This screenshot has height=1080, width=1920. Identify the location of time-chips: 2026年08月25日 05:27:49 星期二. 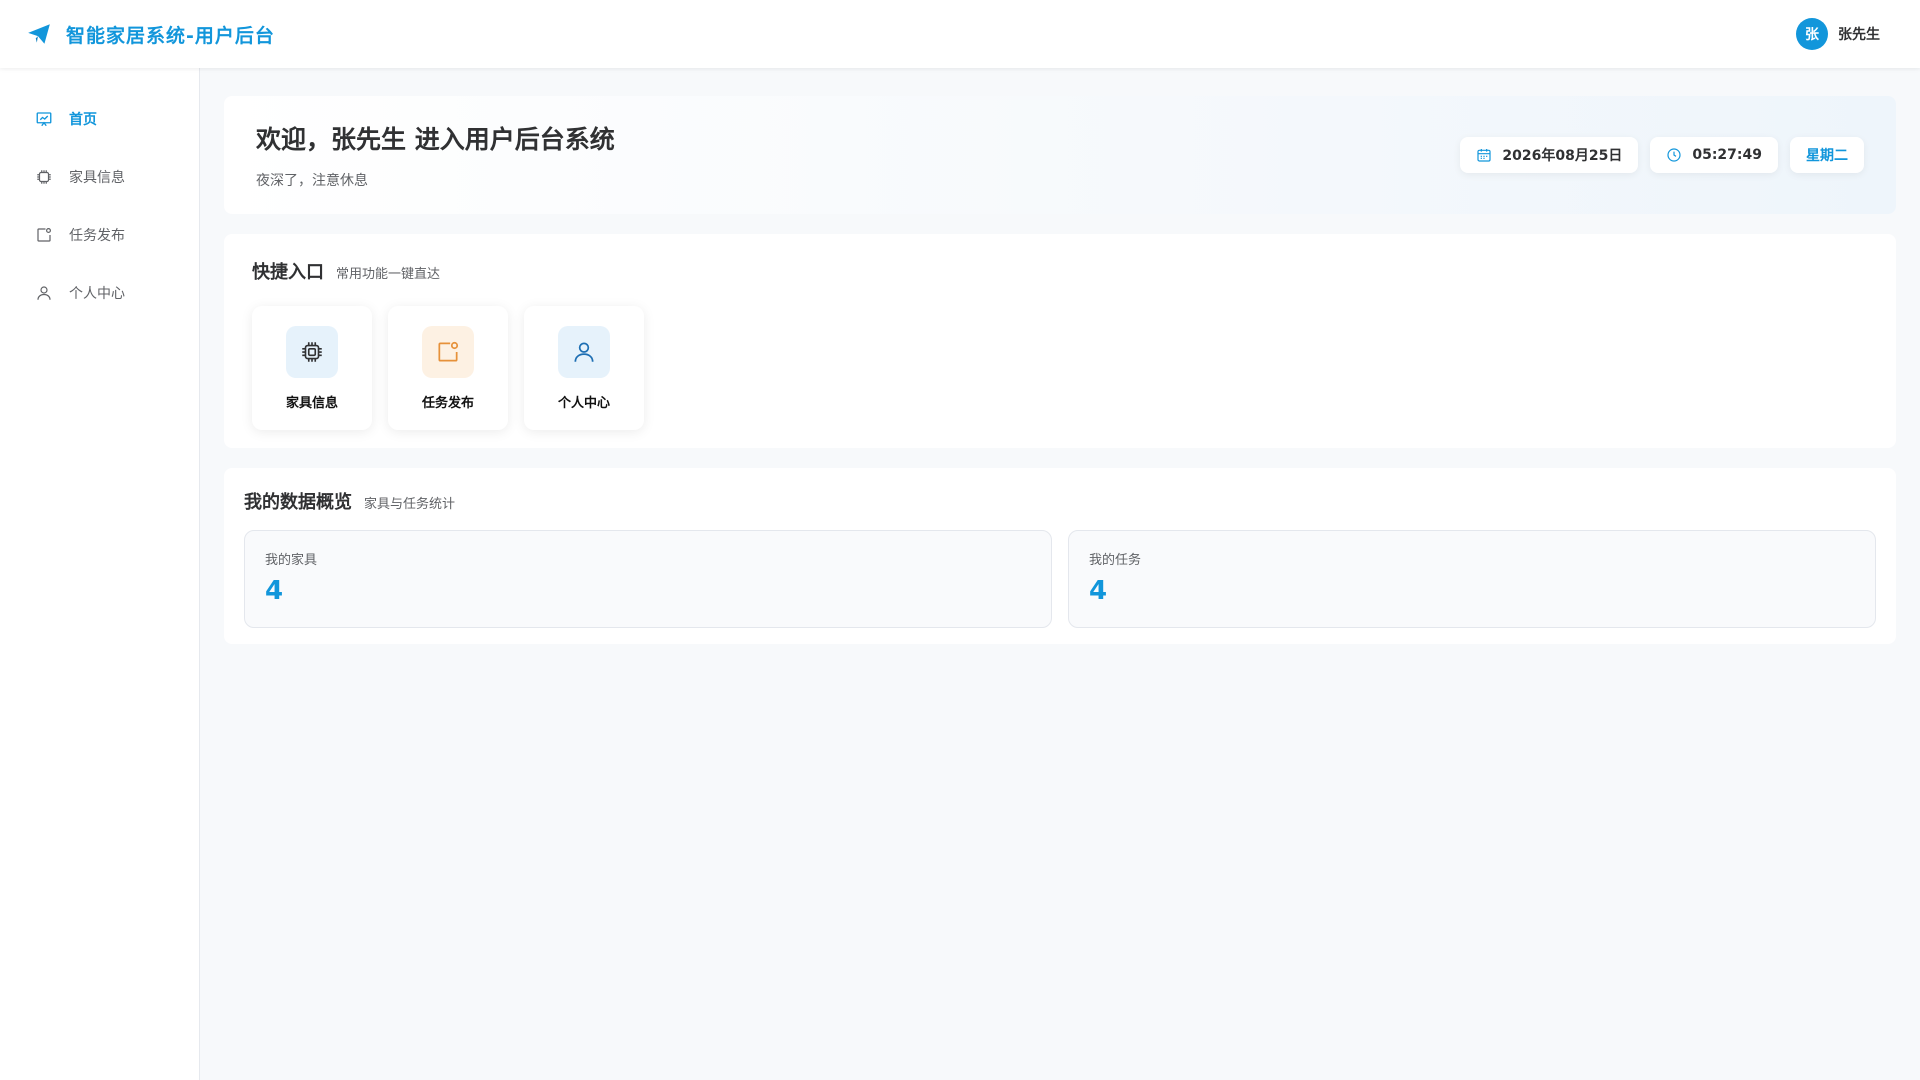
(1656, 155).